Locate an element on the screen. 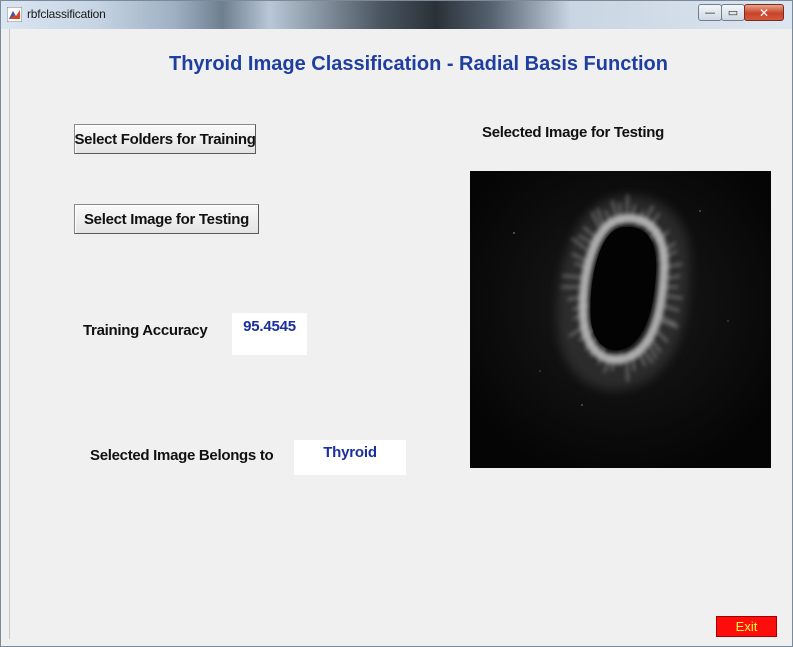 The height and width of the screenshot is (647, 793). close-button: ✕ is located at coordinates (764, 12).